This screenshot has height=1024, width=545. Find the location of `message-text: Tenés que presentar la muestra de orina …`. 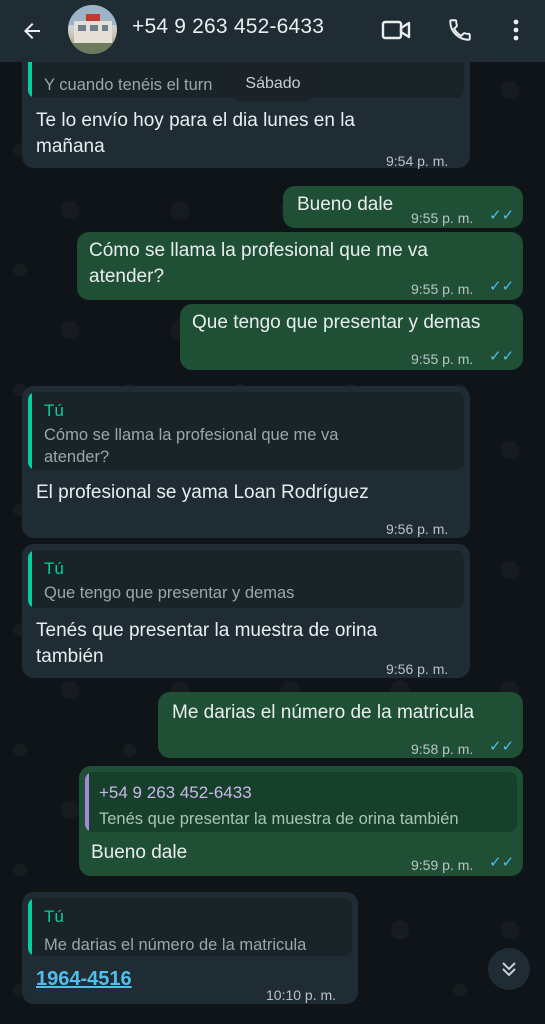

message-text: Tenés que presentar la muestra de orina … is located at coordinates (206, 644).